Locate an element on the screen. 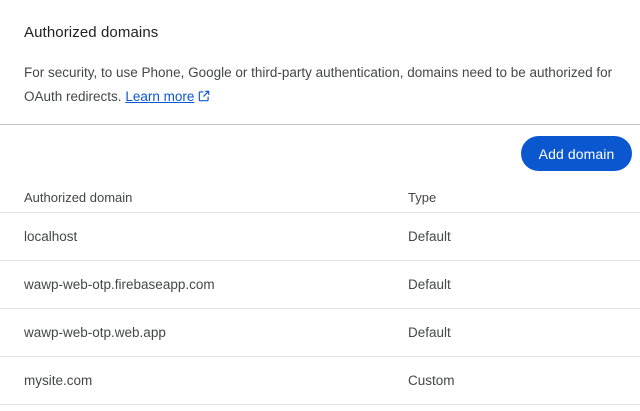  domain-cell: wawp-web-otp.firebaseapp.com is located at coordinates (119, 284).